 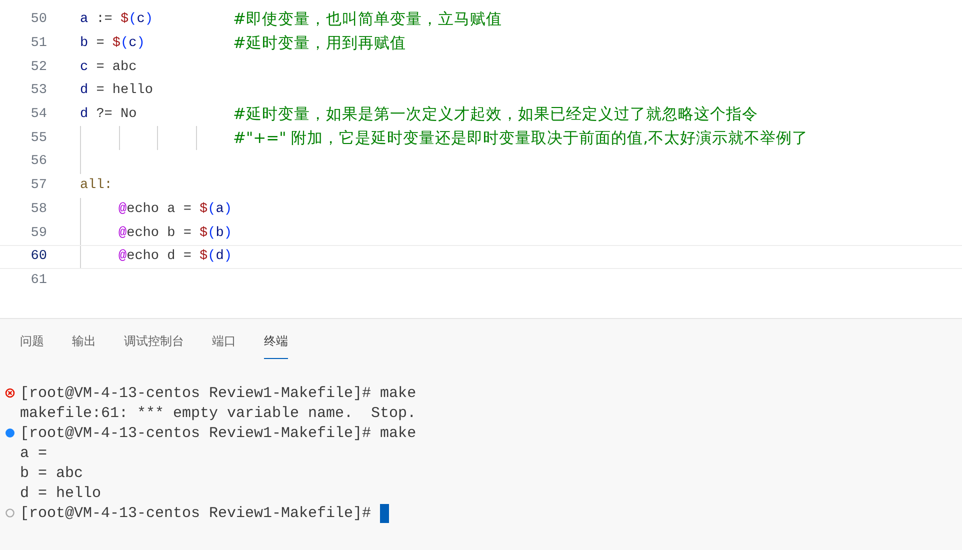 I want to click on line-number: 56, so click(x=38, y=162).